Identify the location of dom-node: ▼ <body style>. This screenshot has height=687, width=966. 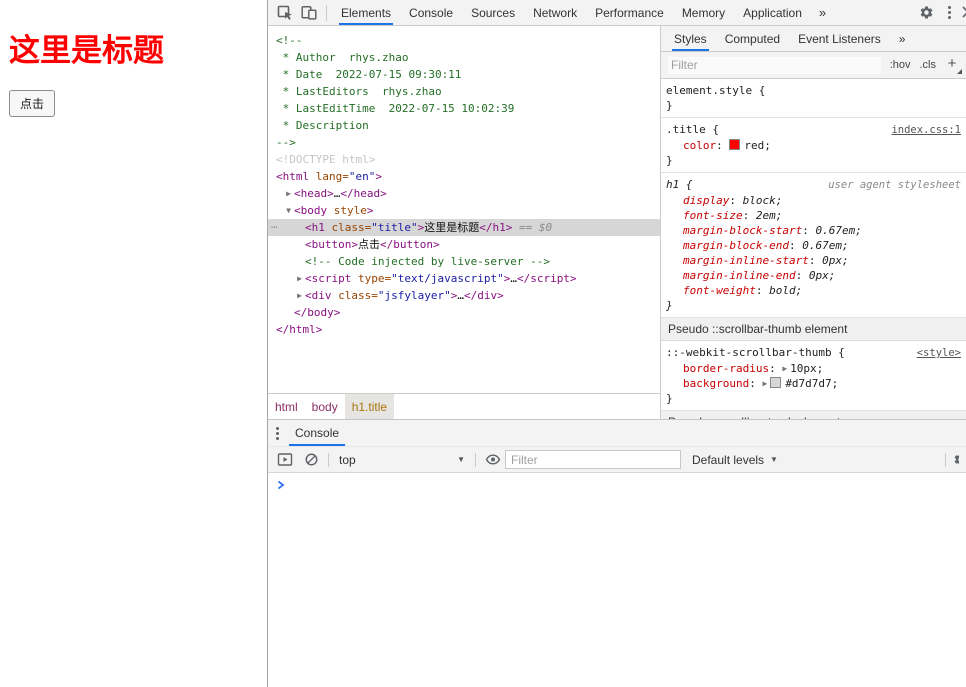
(464, 210).